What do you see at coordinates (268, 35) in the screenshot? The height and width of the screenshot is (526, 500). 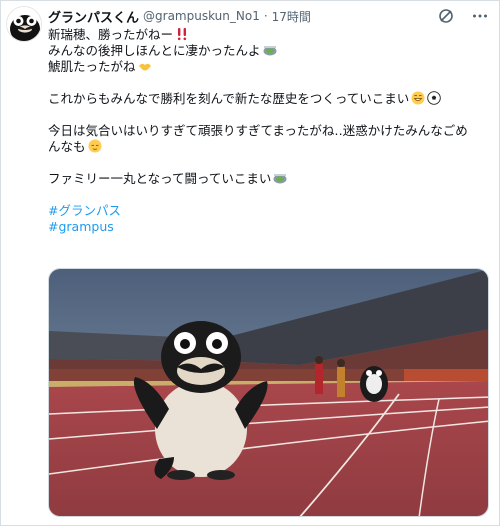 I see `post-line: 新瑞穂、勝ったがねー` at bounding box center [268, 35].